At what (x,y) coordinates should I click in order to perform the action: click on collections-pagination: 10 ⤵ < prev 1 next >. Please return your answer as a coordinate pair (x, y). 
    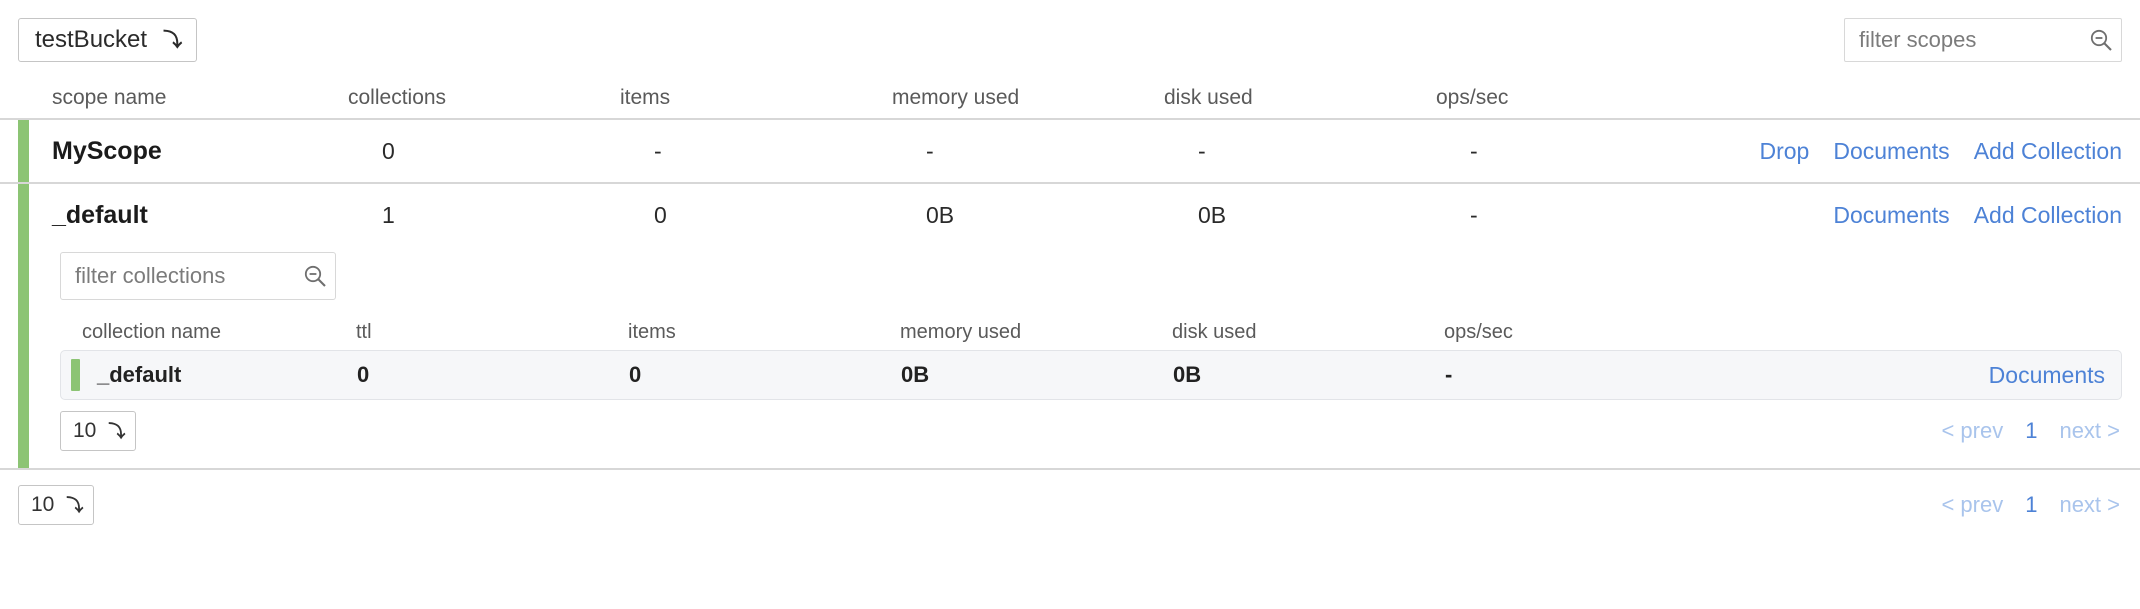
    Looking at the image, I should click on (1091, 431).